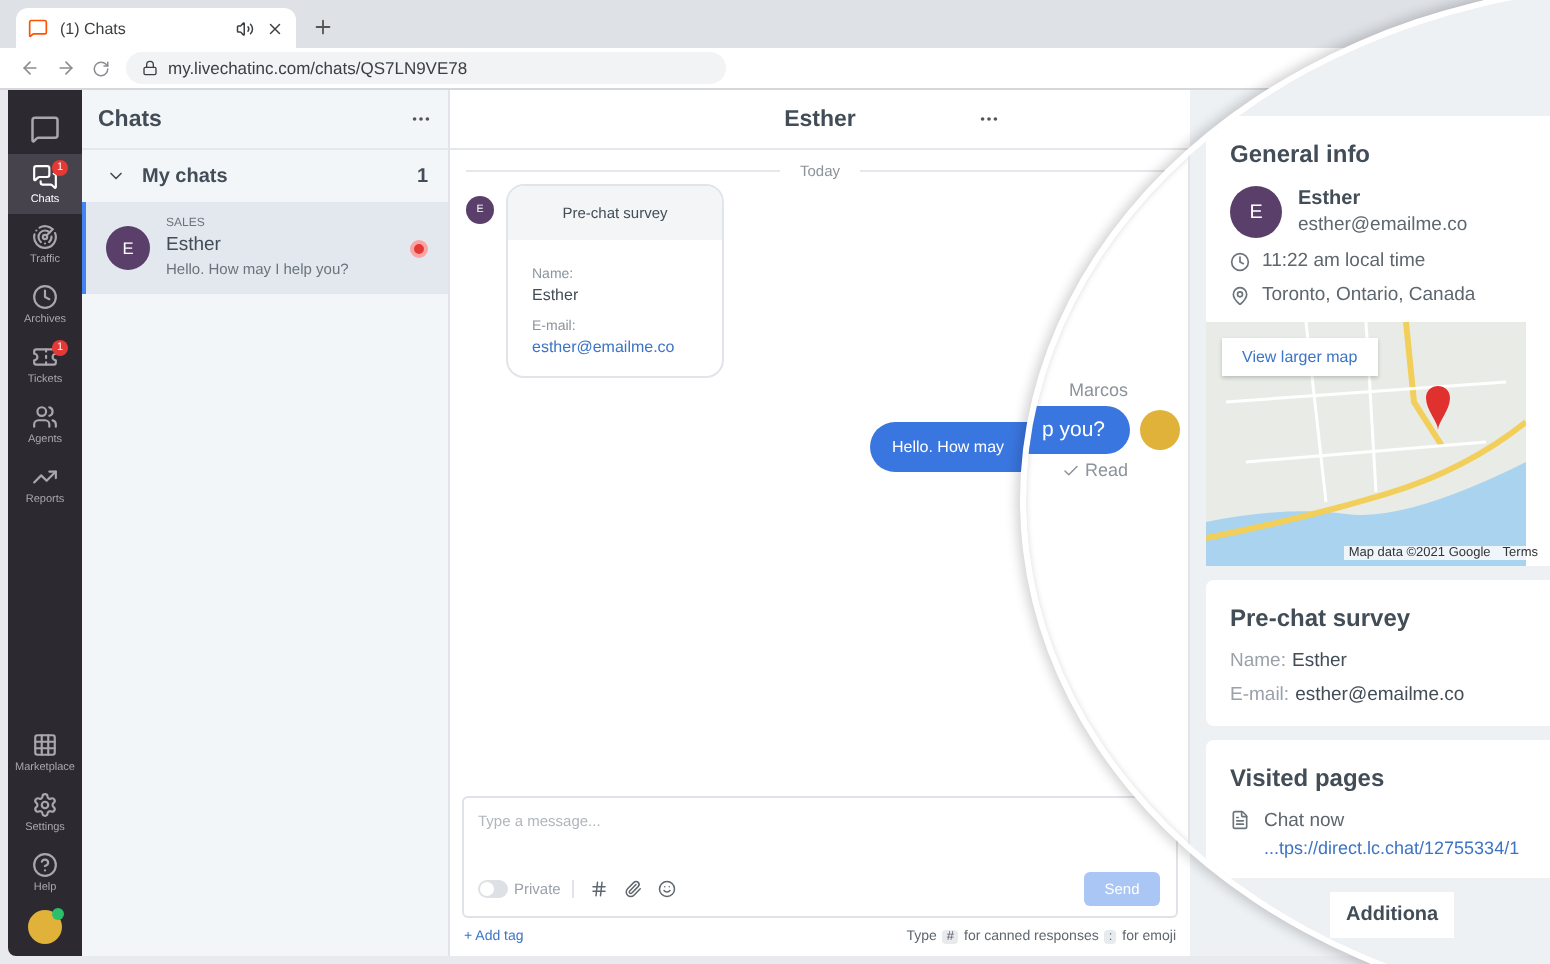 Image resolution: width=1550 pixels, height=964 pixels. What do you see at coordinates (1078, 430) in the screenshot?
I see `message-bubble: p you?` at bounding box center [1078, 430].